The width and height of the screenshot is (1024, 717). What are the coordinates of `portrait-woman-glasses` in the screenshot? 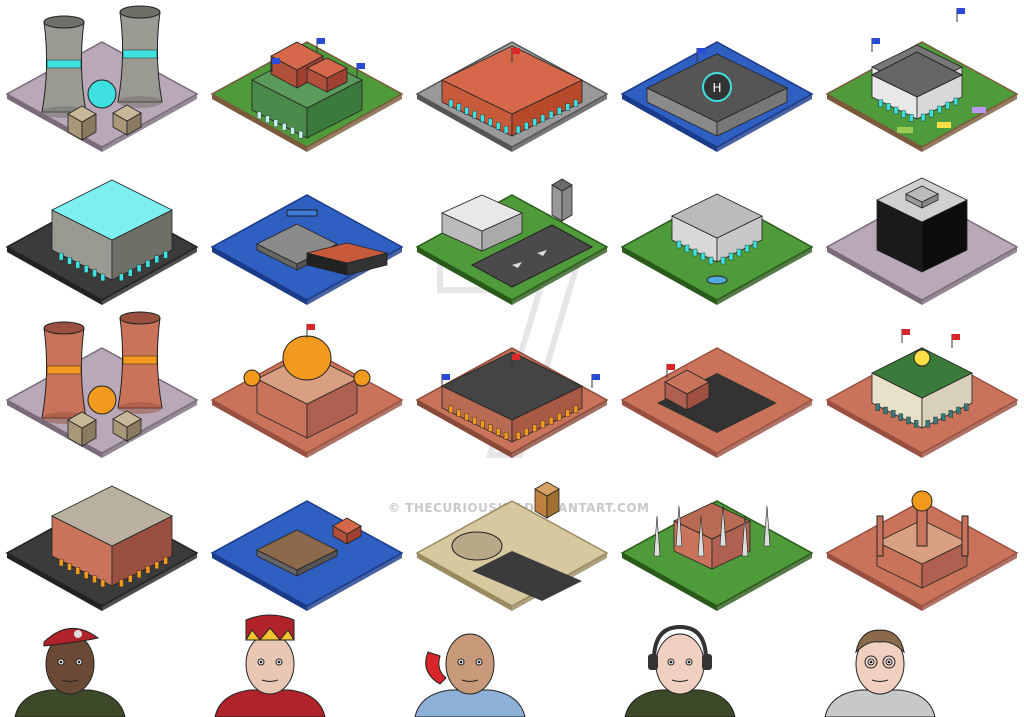 It's located at (880, 664).